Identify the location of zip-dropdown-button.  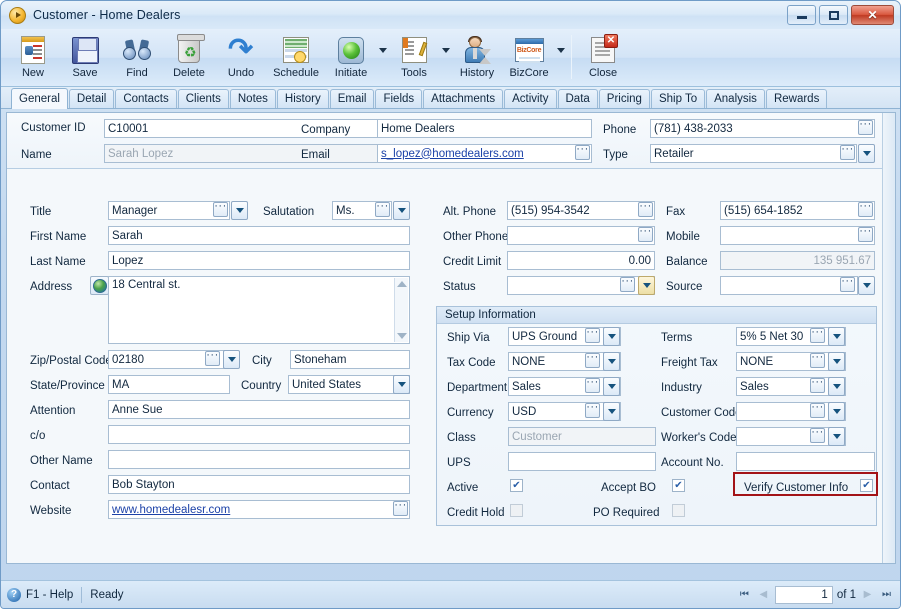
(231, 359).